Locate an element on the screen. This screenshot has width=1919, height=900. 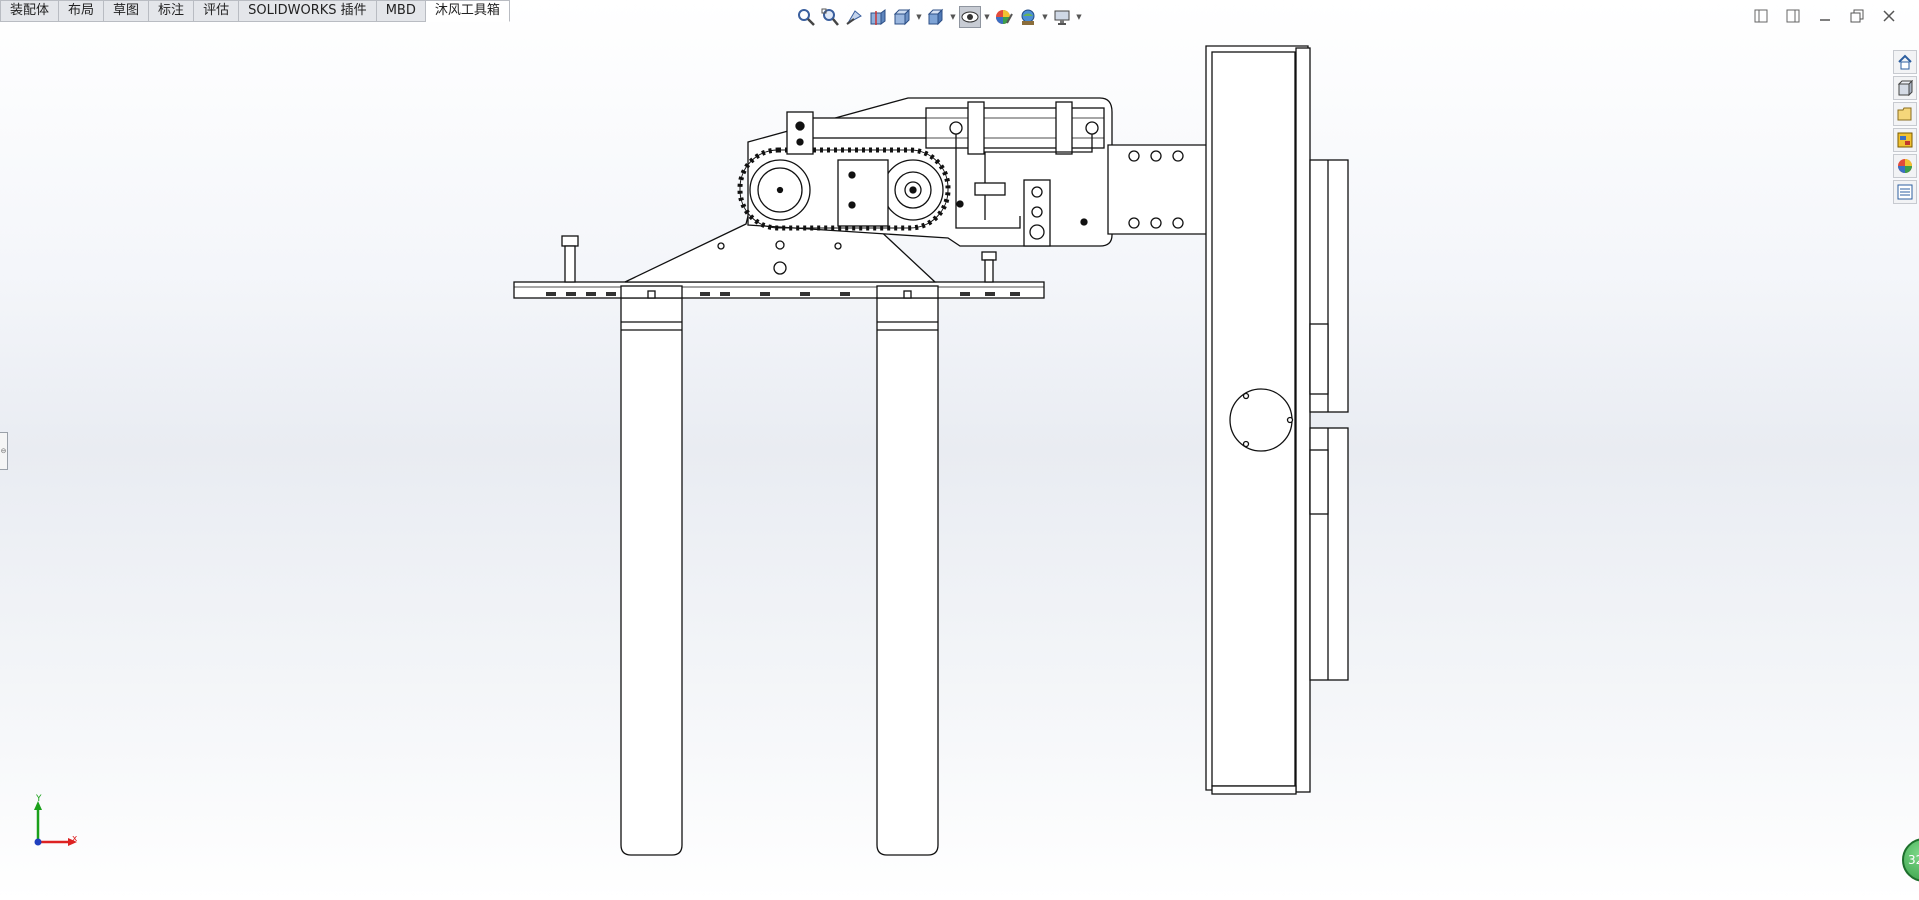
left-post is located at coordinates (570, 264).